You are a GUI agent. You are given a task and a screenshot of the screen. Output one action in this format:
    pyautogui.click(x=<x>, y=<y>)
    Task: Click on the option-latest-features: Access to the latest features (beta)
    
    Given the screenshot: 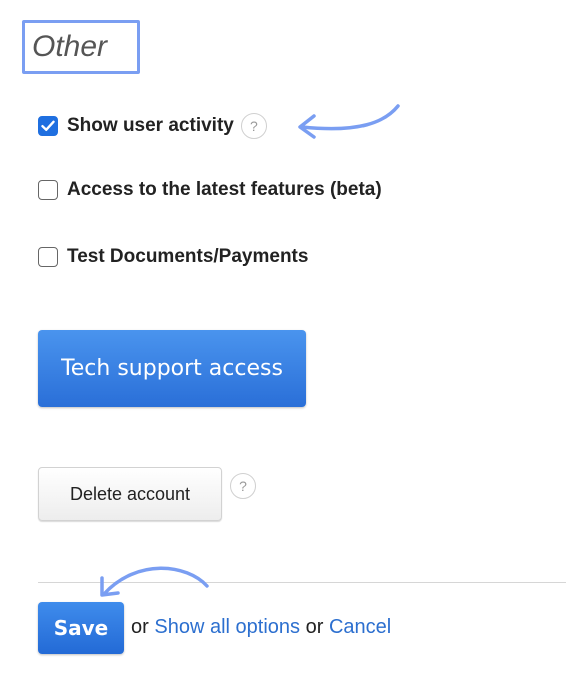 What is the action you would take?
    pyautogui.click(x=210, y=190)
    